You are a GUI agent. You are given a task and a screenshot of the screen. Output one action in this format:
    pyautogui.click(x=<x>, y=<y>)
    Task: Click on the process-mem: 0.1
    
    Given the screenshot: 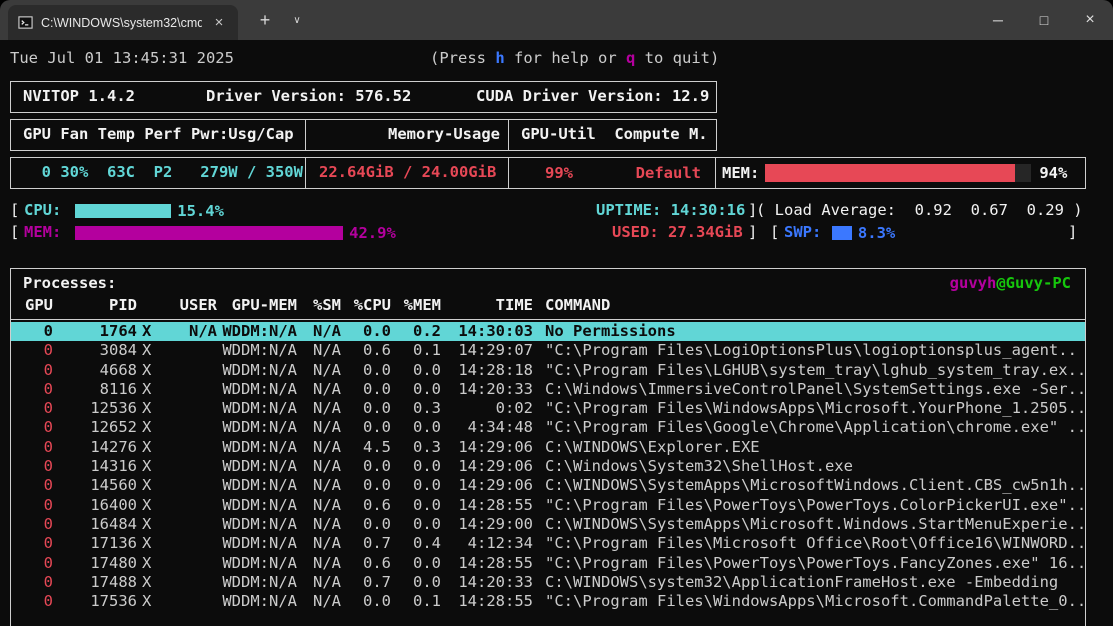 What is the action you would take?
    pyautogui.click(x=427, y=350)
    